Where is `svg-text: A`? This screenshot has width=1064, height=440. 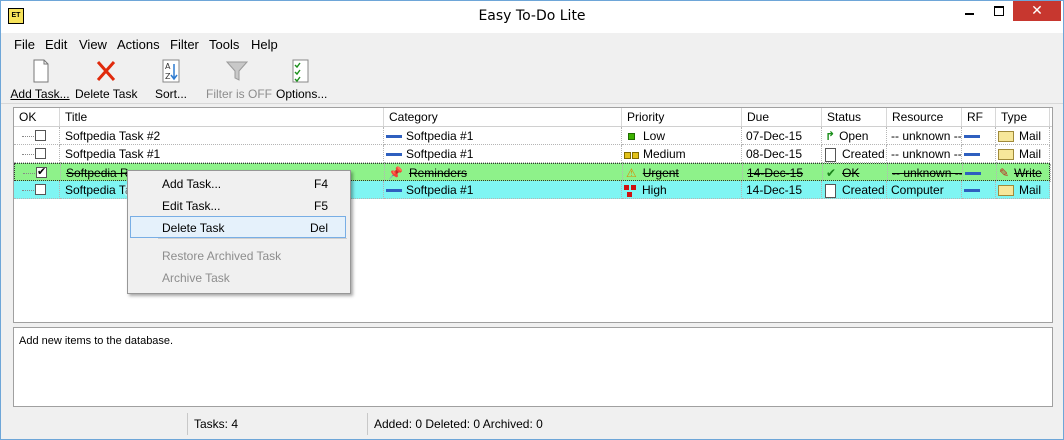
svg-text: A is located at coordinates (168, 66).